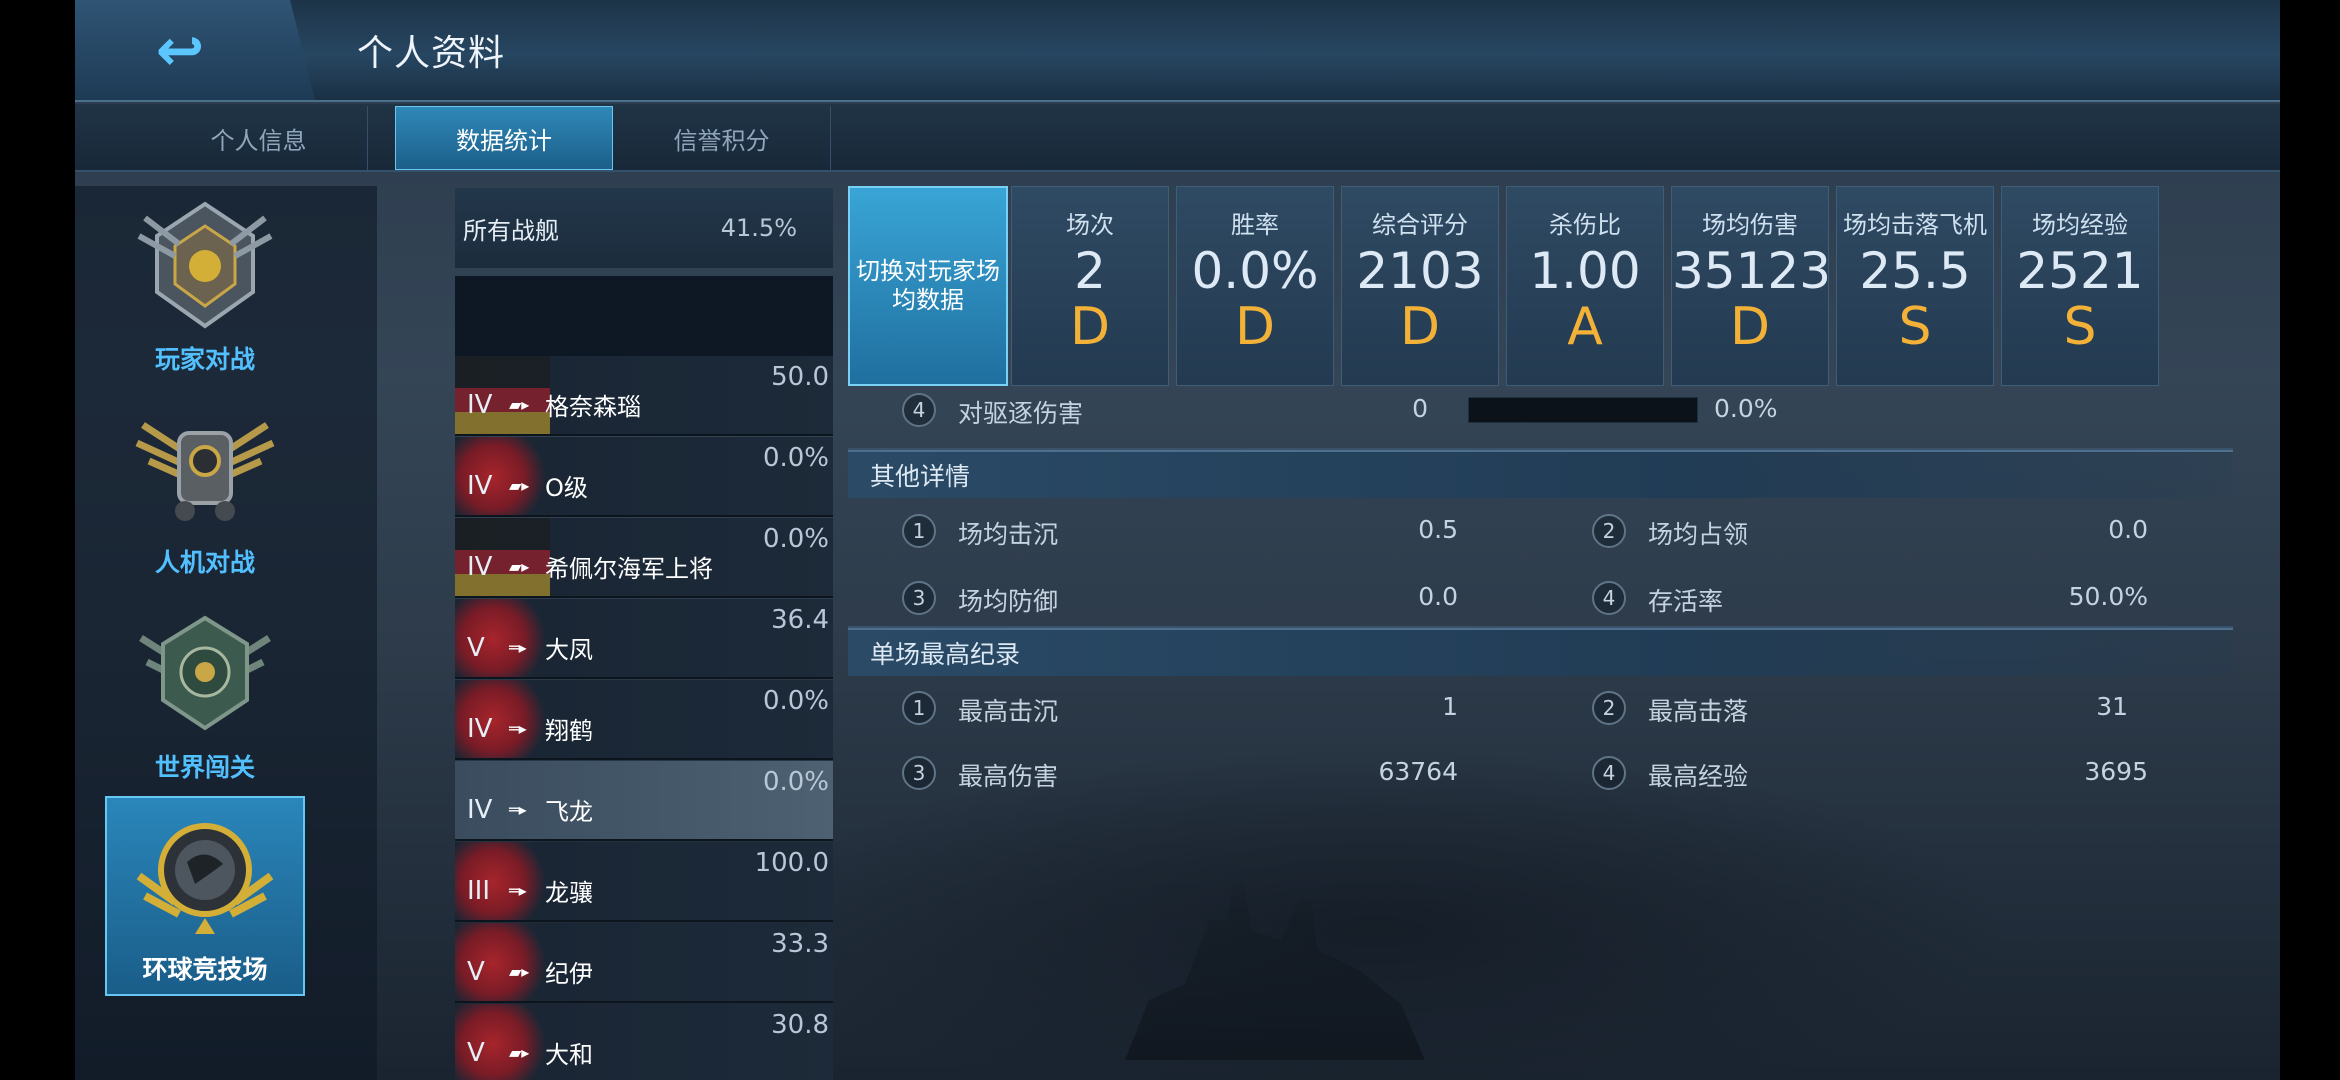 The height and width of the screenshot is (1080, 2340). What do you see at coordinates (644, 1042) in the screenshot?
I see `ship-row: V ▰▸ 大和 30.8` at bounding box center [644, 1042].